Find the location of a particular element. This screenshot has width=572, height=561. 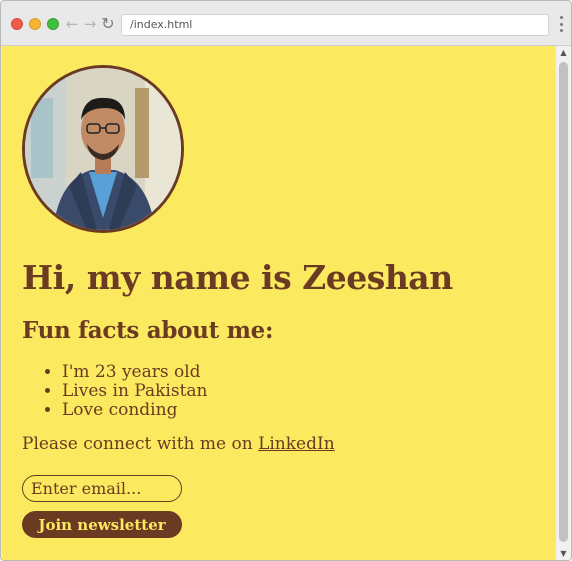

back-arrow-icon: ← is located at coordinates (72, 24).